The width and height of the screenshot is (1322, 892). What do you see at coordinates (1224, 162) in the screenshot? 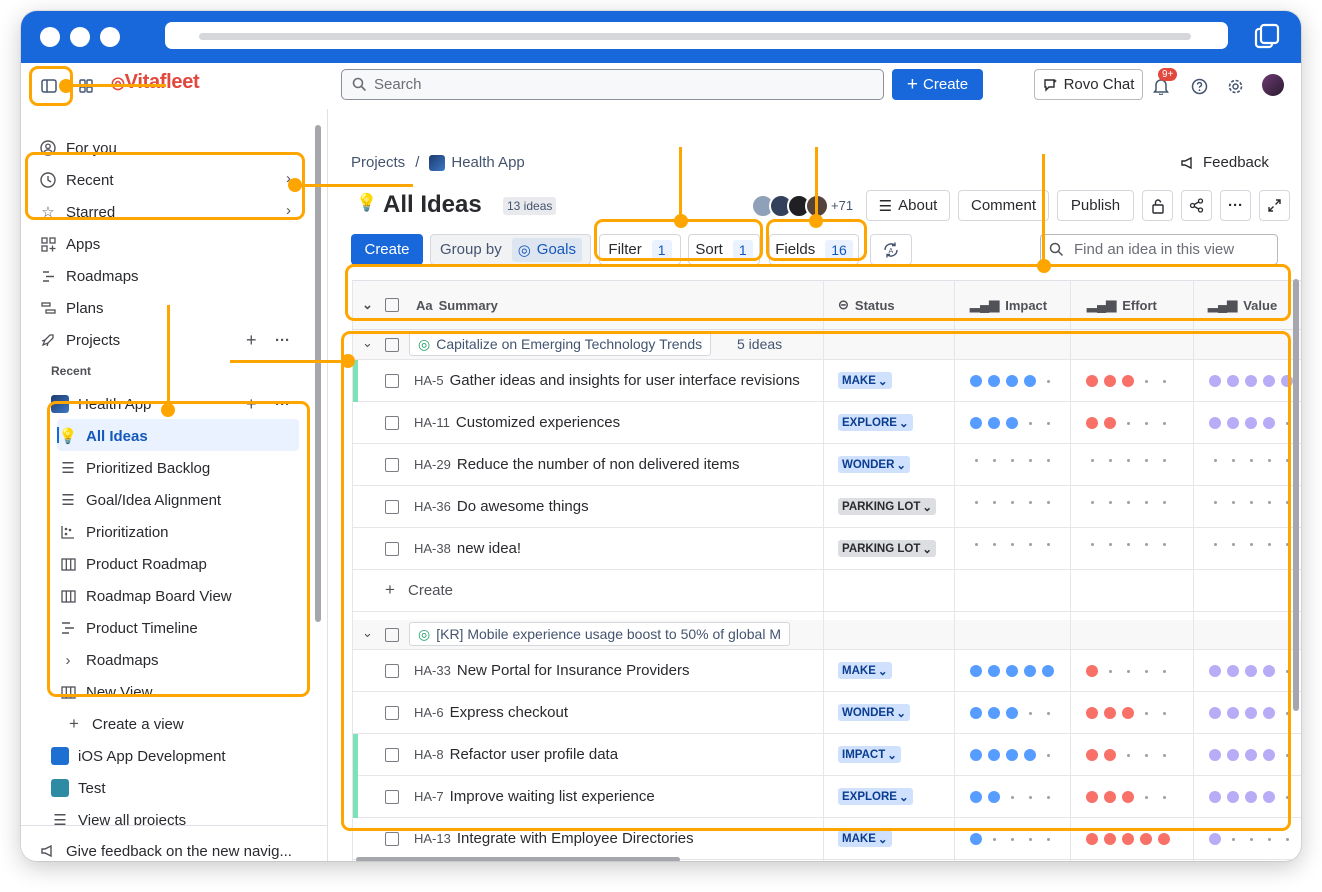
I see `feedback-button: Feedback` at bounding box center [1224, 162].